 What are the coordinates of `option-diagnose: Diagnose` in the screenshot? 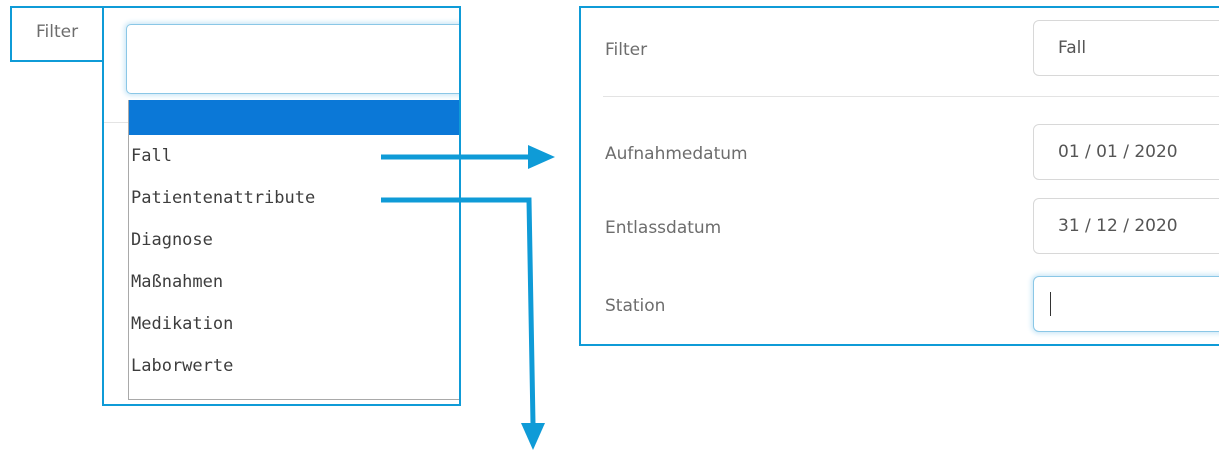 It's located at (294, 240).